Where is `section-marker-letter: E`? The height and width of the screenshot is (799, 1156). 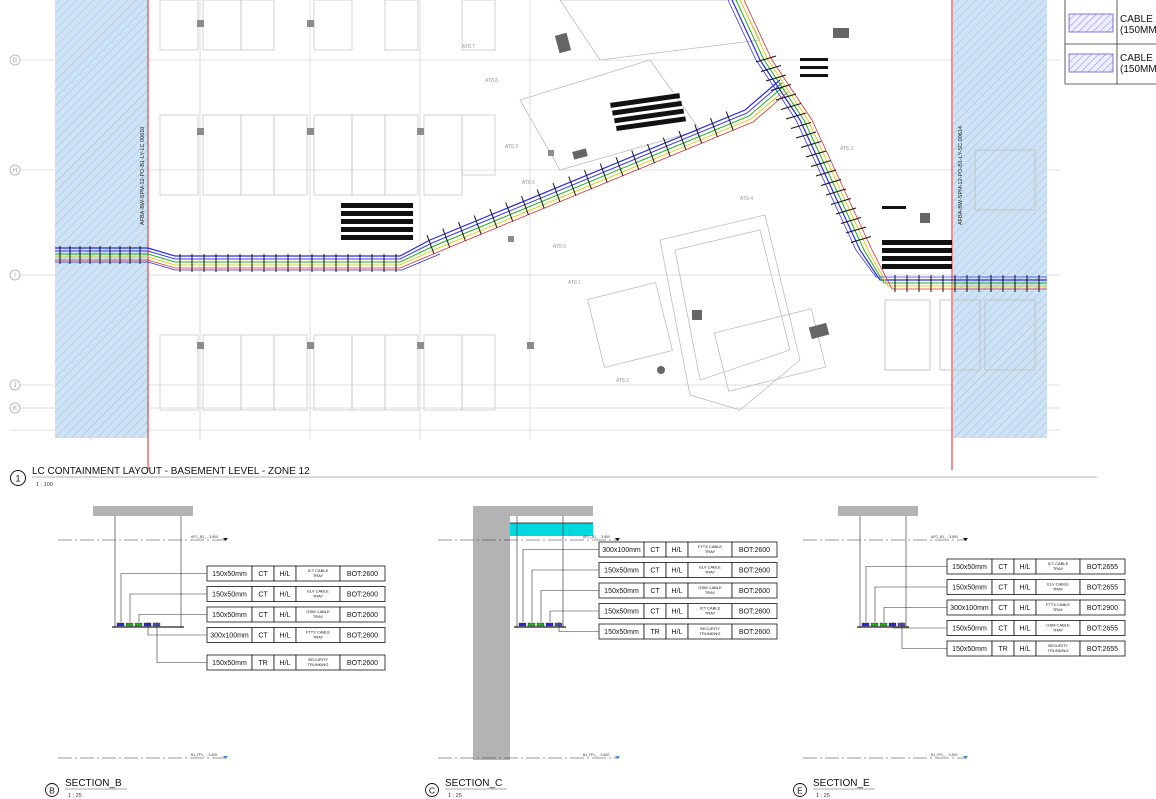 section-marker-letter: E is located at coordinates (800, 791).